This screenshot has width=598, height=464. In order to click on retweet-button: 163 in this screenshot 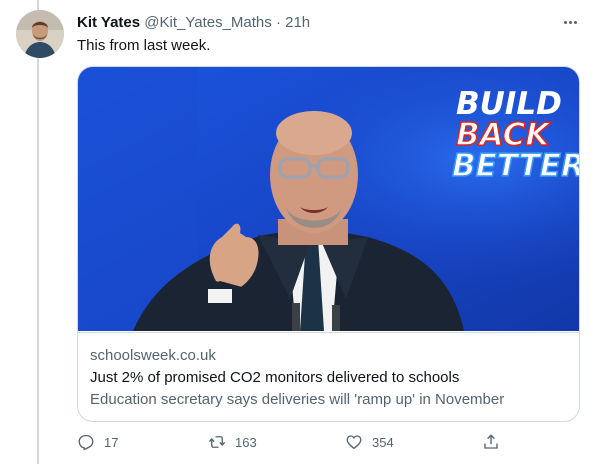, I will do `click(232, 442)`.